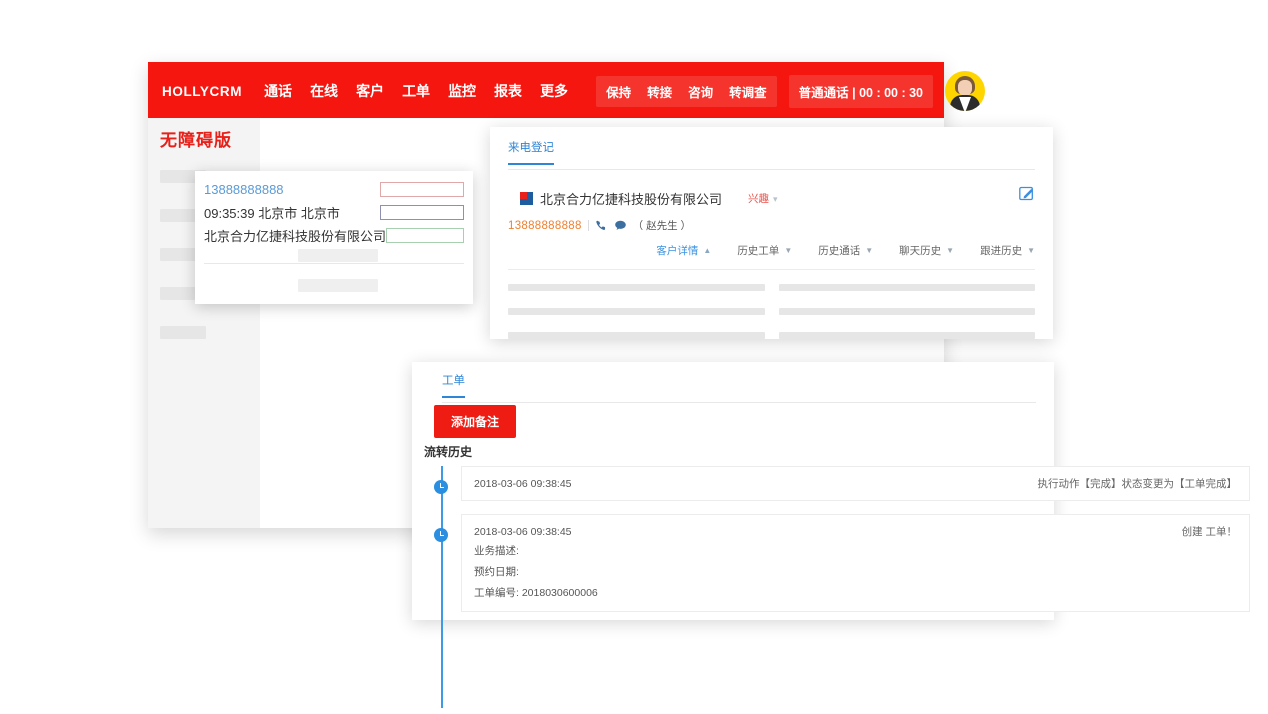 The height and width of the screenshot is (714, 1268). I want to click on sidebar-placeholder, so click(183, 332).